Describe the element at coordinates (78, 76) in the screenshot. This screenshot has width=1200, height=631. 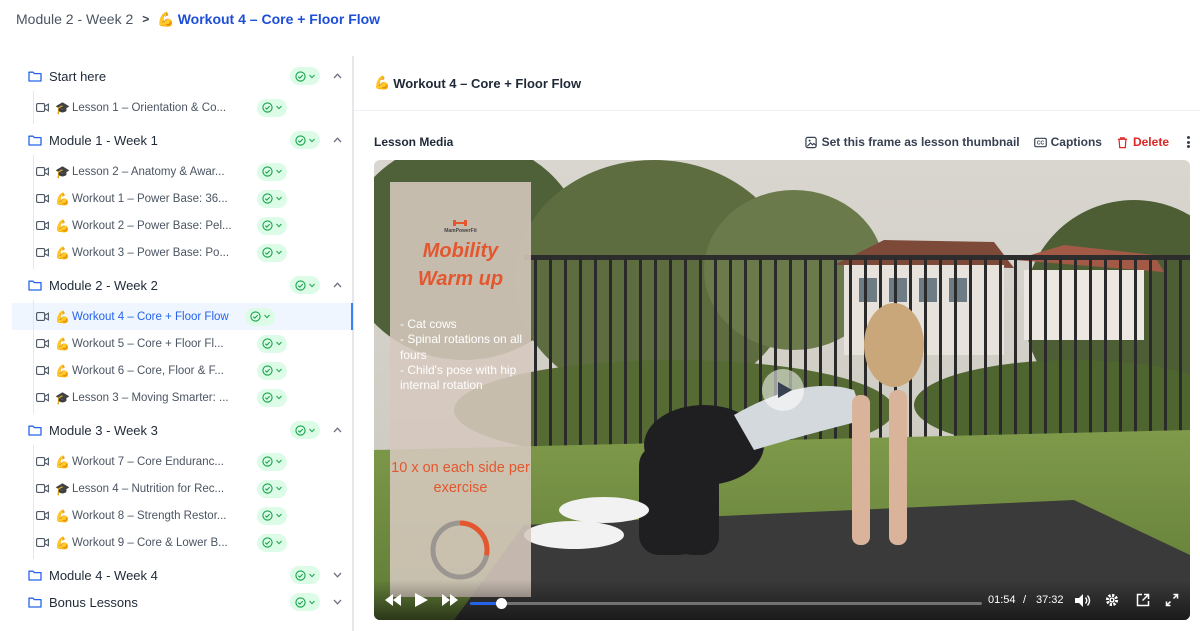
I see `sidebar-module-label: Start here` at that location.